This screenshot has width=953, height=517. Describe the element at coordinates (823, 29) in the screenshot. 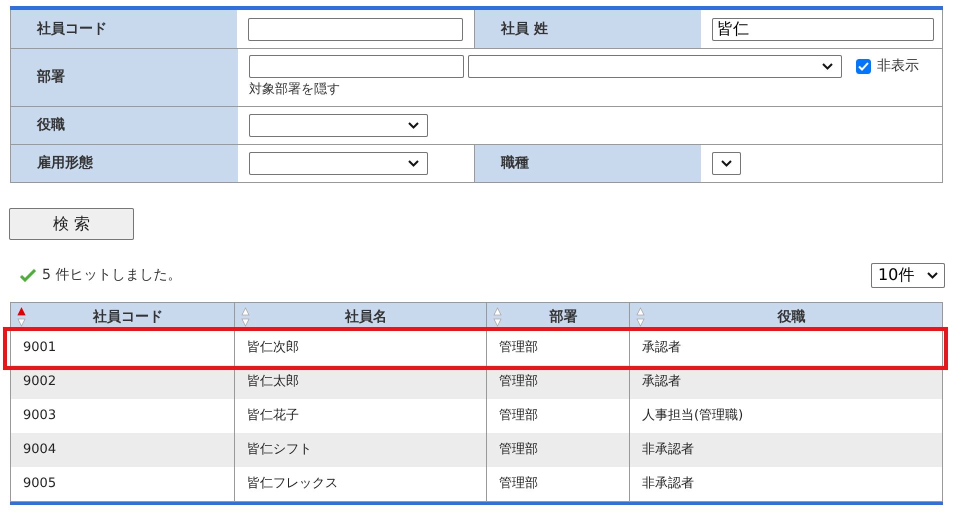

I see `text-field: 皆仁` at that location.